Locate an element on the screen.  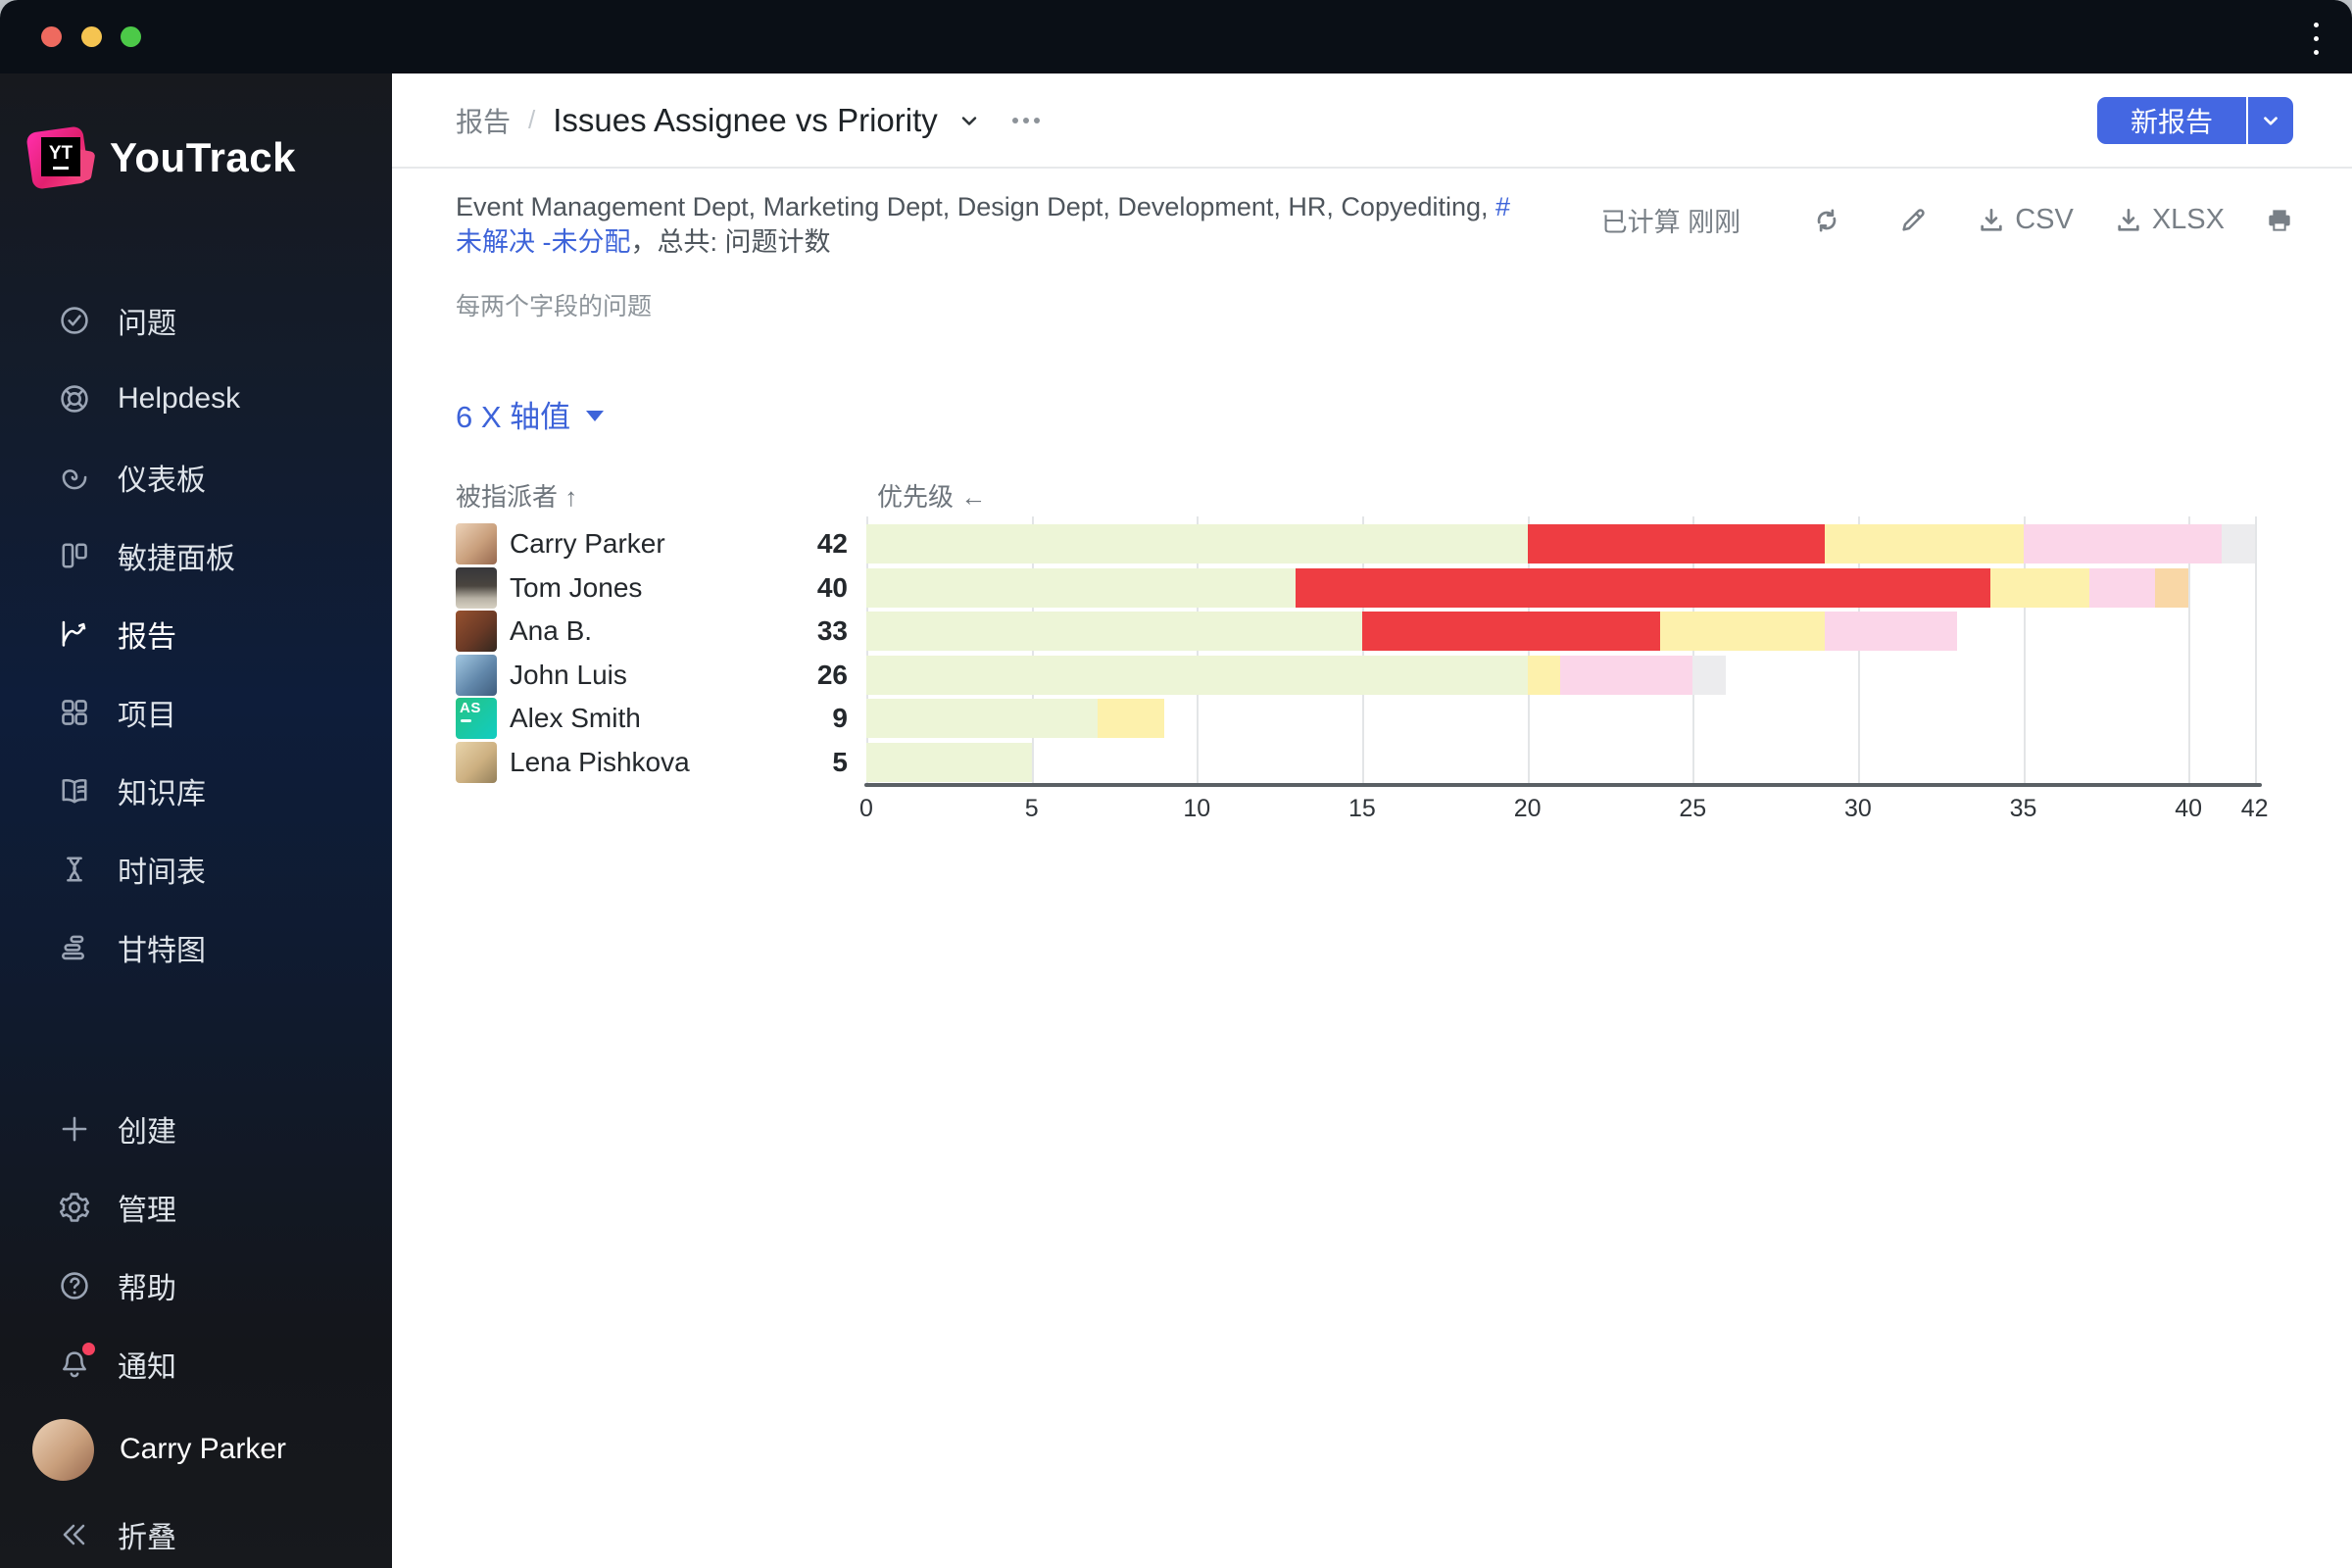
assignee-name: Alex Smith is located at coordinates (575, 718).